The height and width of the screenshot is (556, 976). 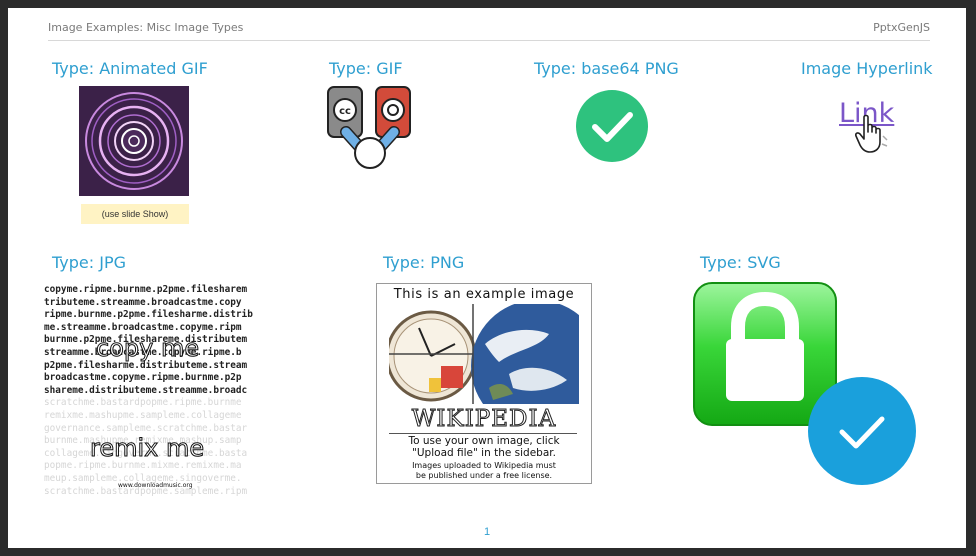 What do you see at coordinates (484, 475) in the screenshot?
I see `png-line-4: be published under a free license.` at bounding box center [484, 475].